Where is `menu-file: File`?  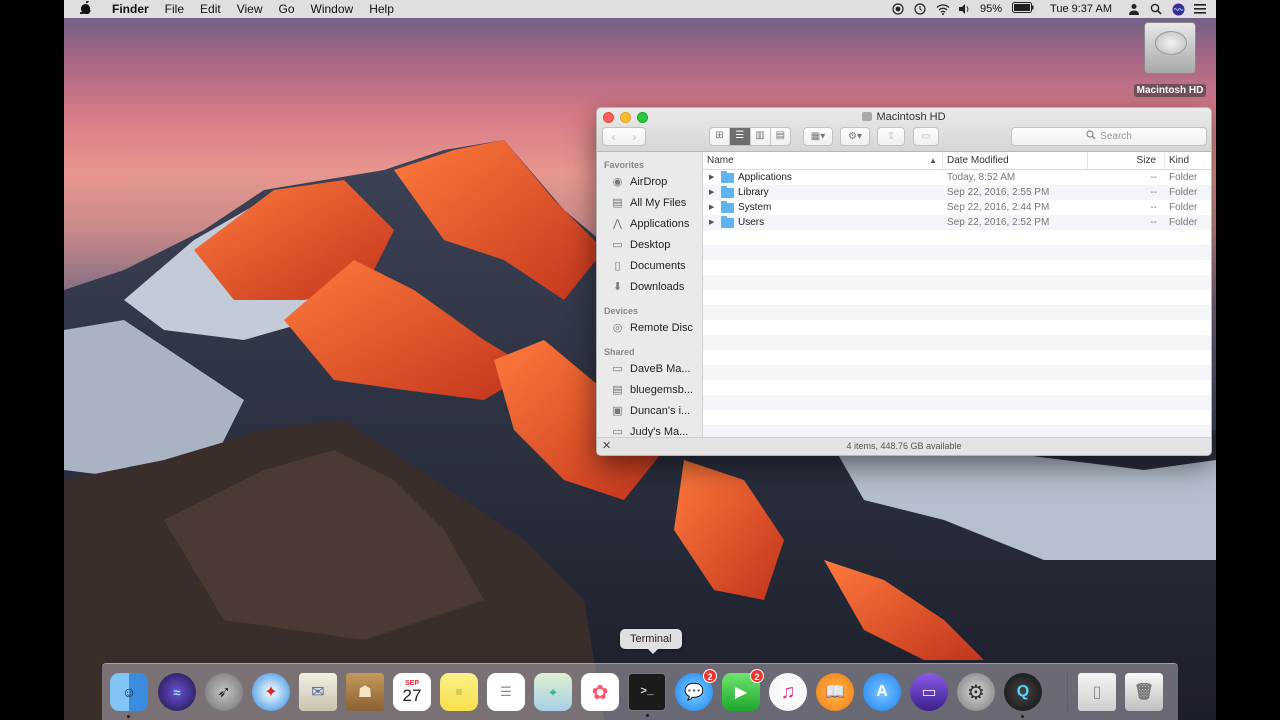 menu-file: File is located at coordinates (174, 9).